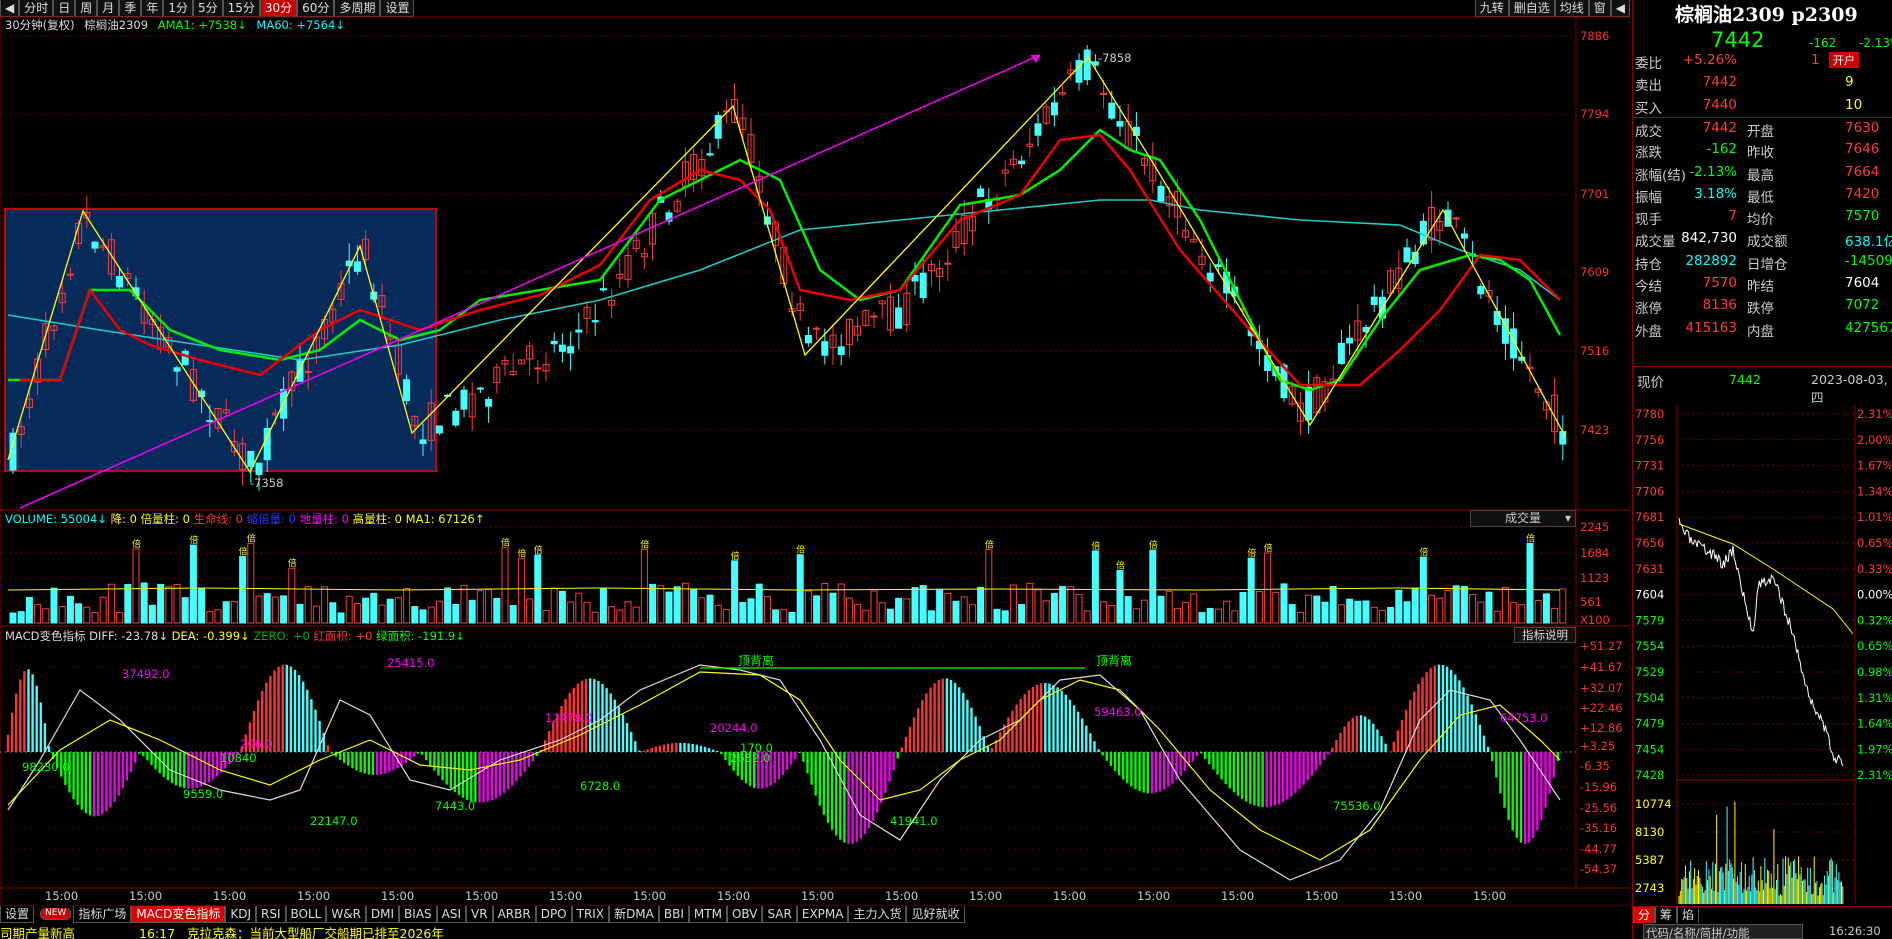 The width and height of the screenshot is (1892, 939). I want to click on quote-row-label2: 内盘, so click(1760, 331).